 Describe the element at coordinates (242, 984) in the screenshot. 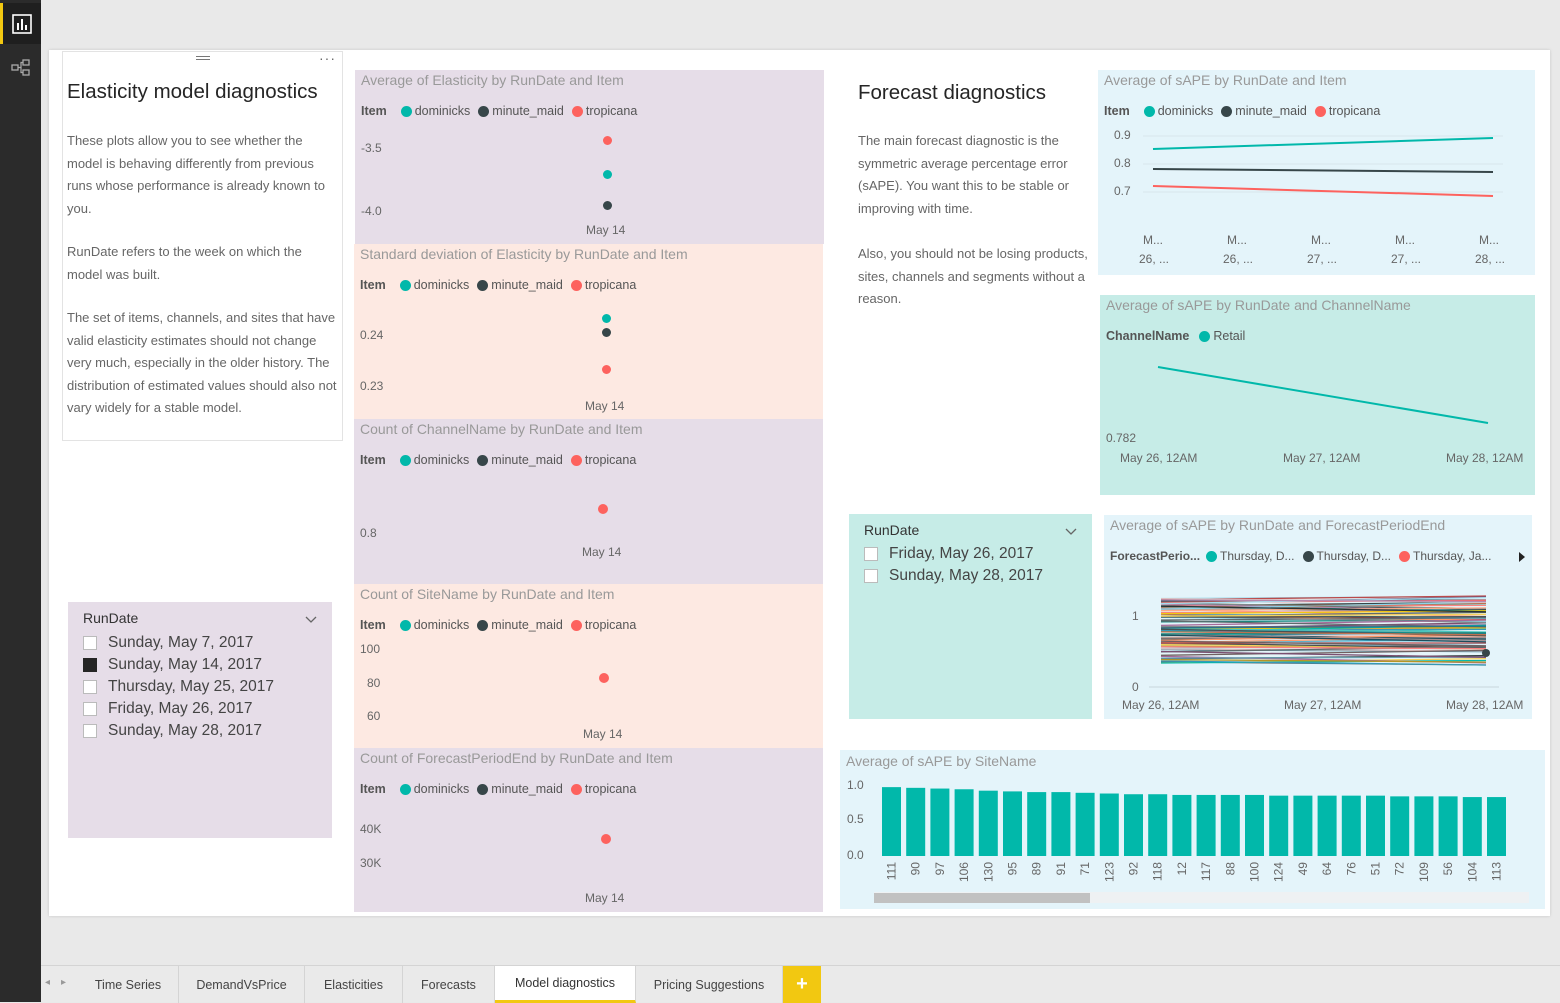

I see `tab-demand-vs-price: DemandVsPrice` at that location.